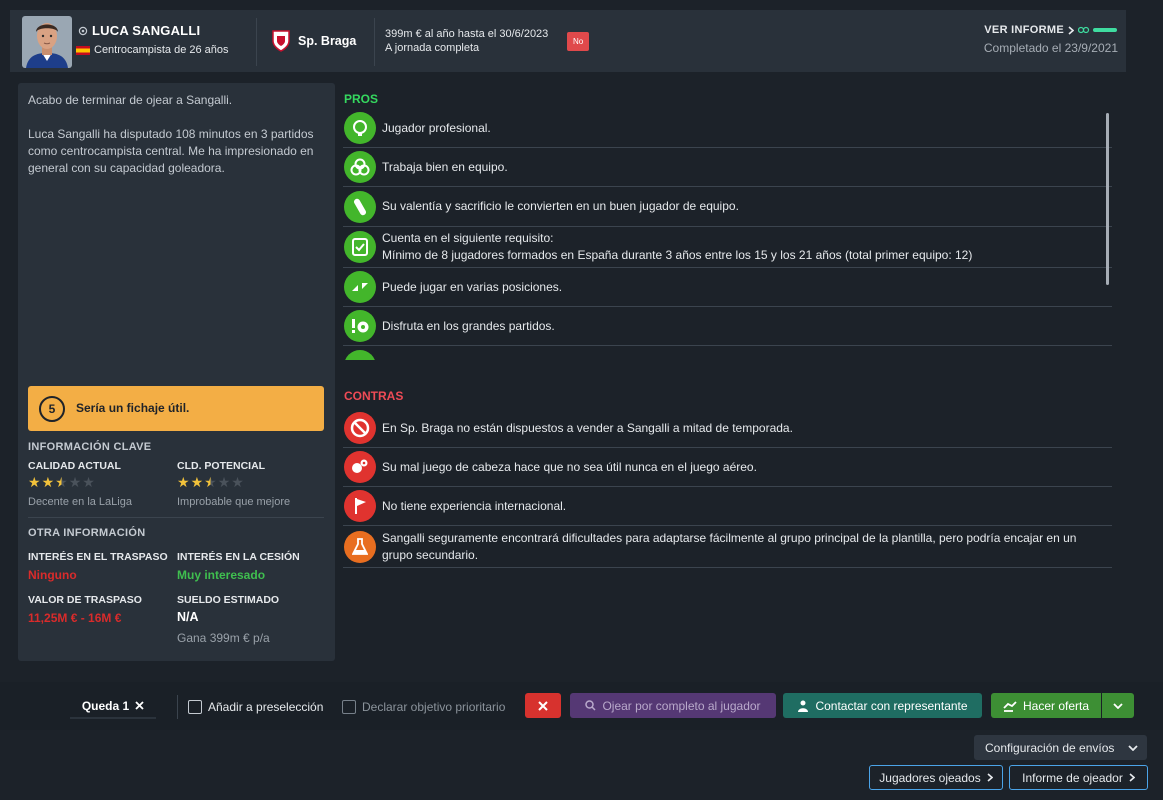 This screenshot has width=1163, height=800. I want to click on current-ability-label: CALIDAD ACTUAL, so click(74, 466).